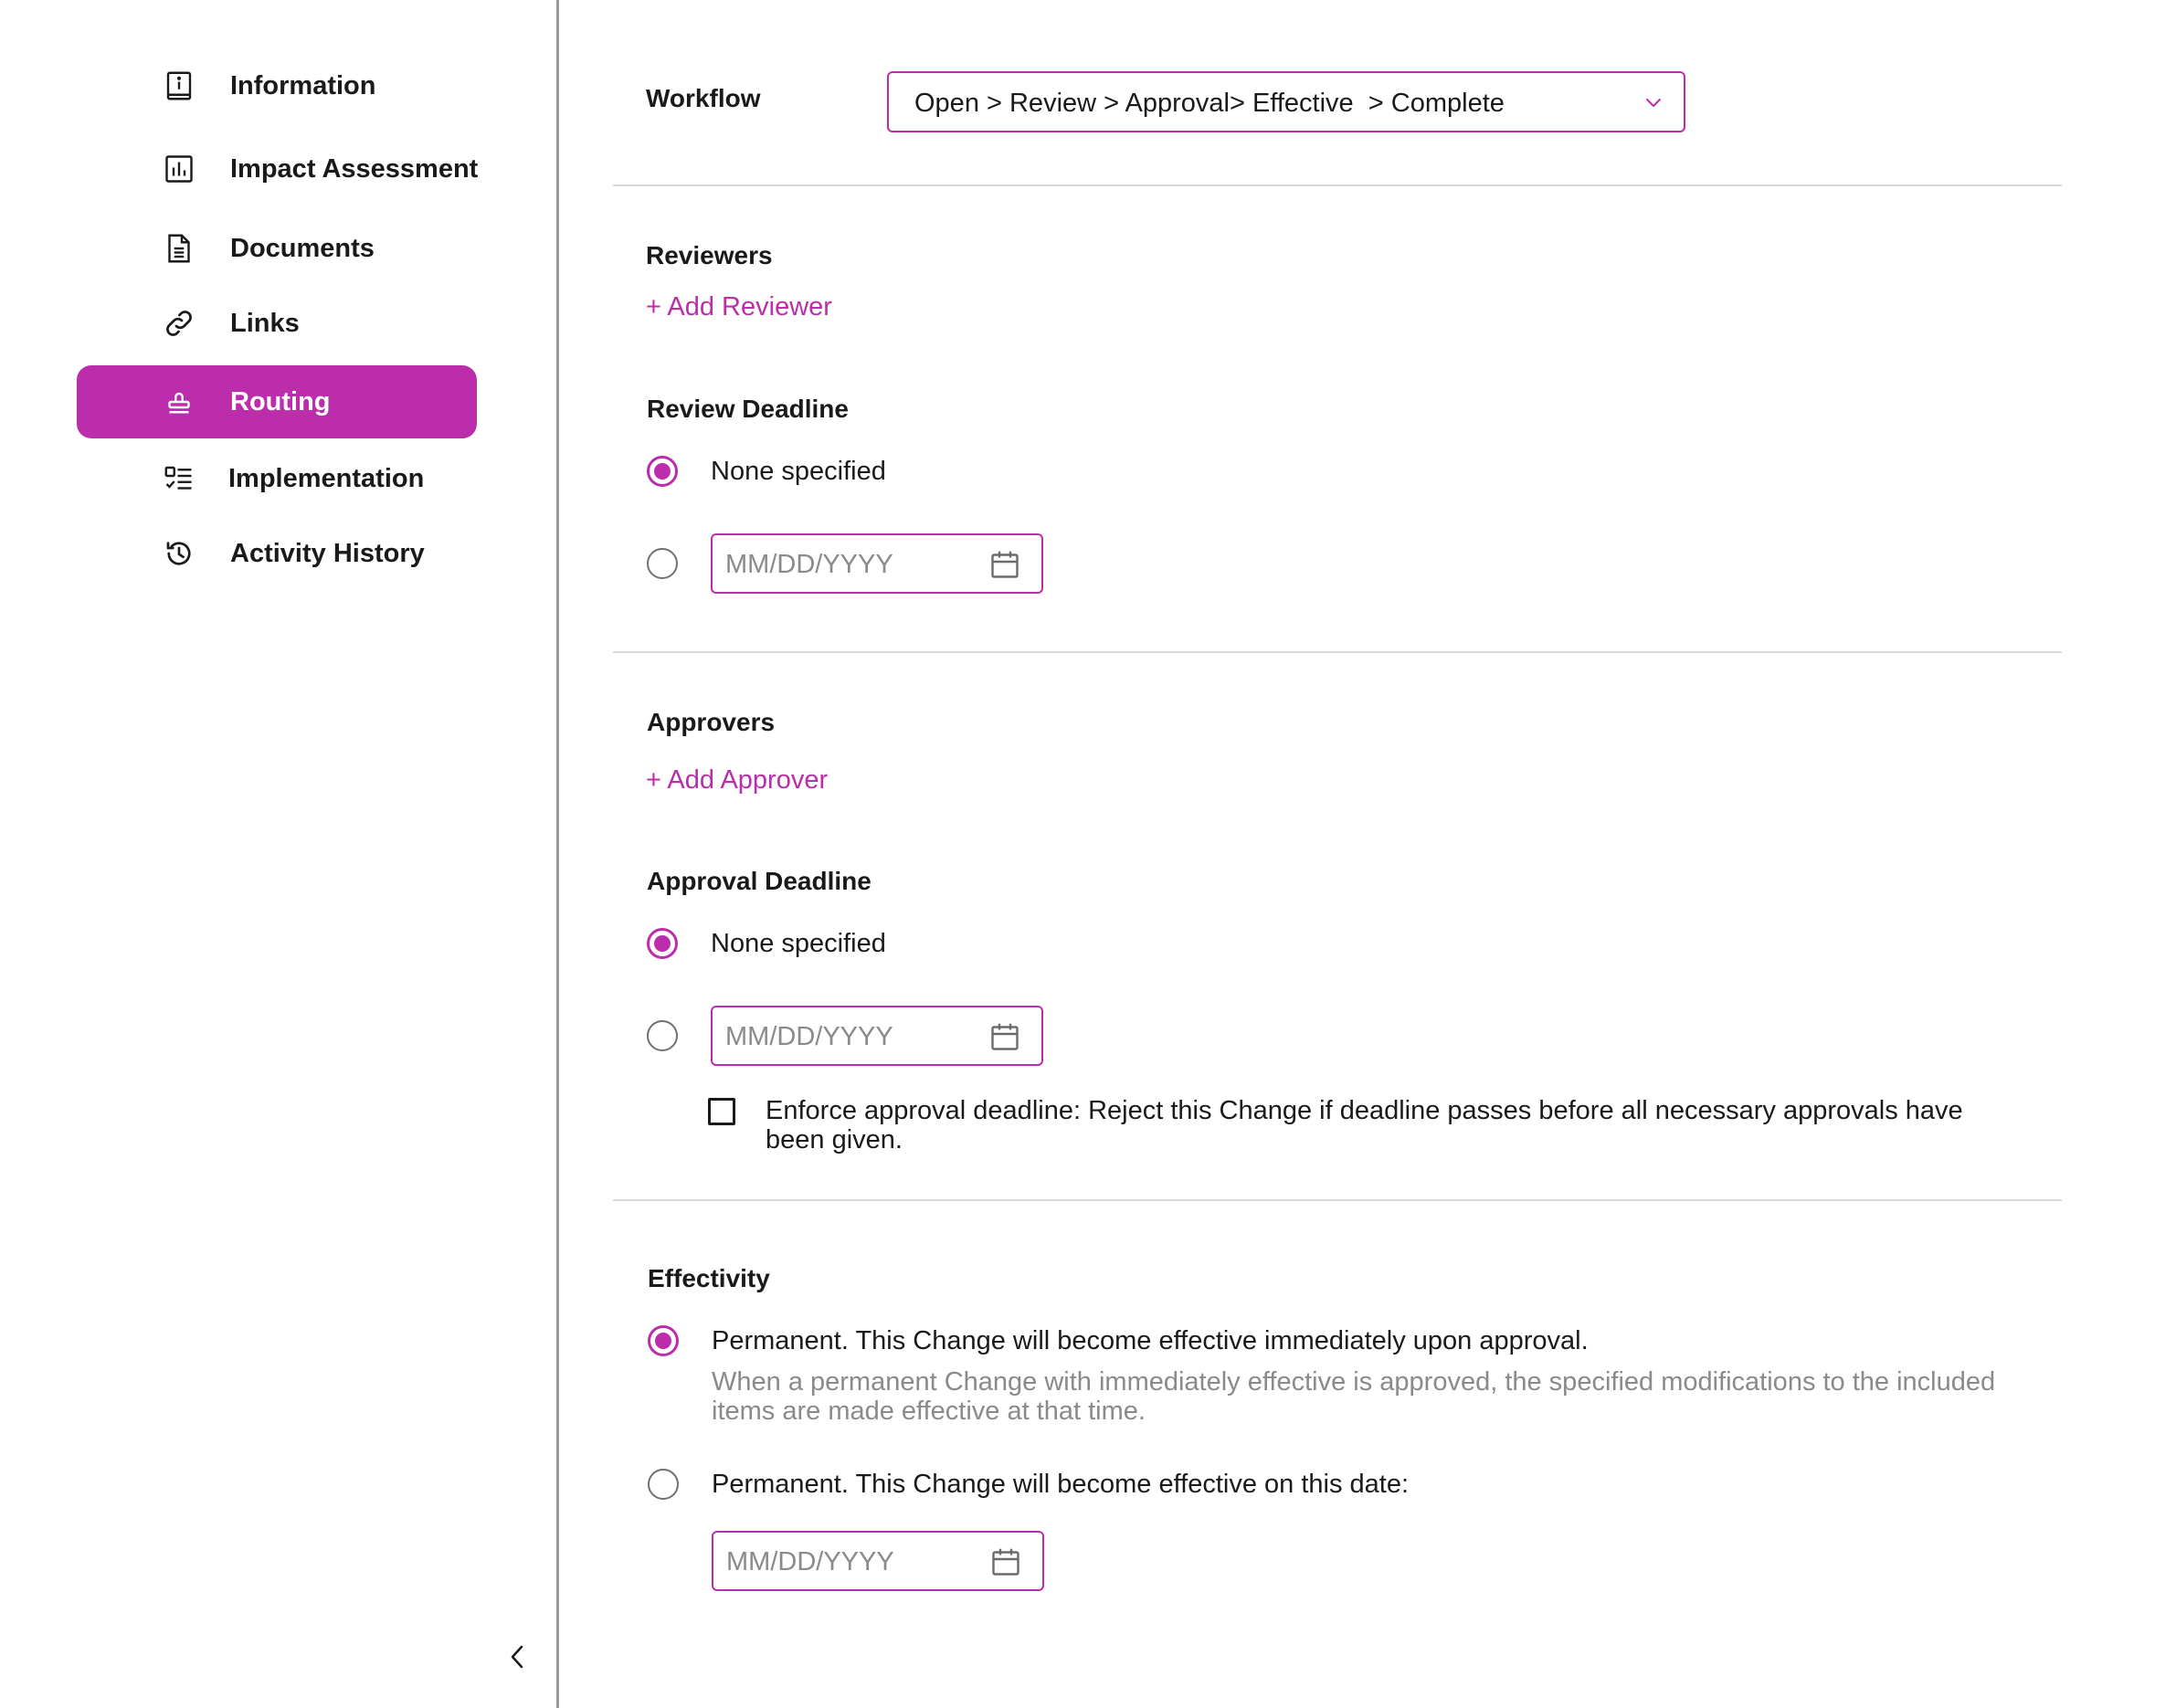 The height and width of the screenshot is (1708, 2176). I want to click on sidebar-item-documents: Documents, so click(277, 248).